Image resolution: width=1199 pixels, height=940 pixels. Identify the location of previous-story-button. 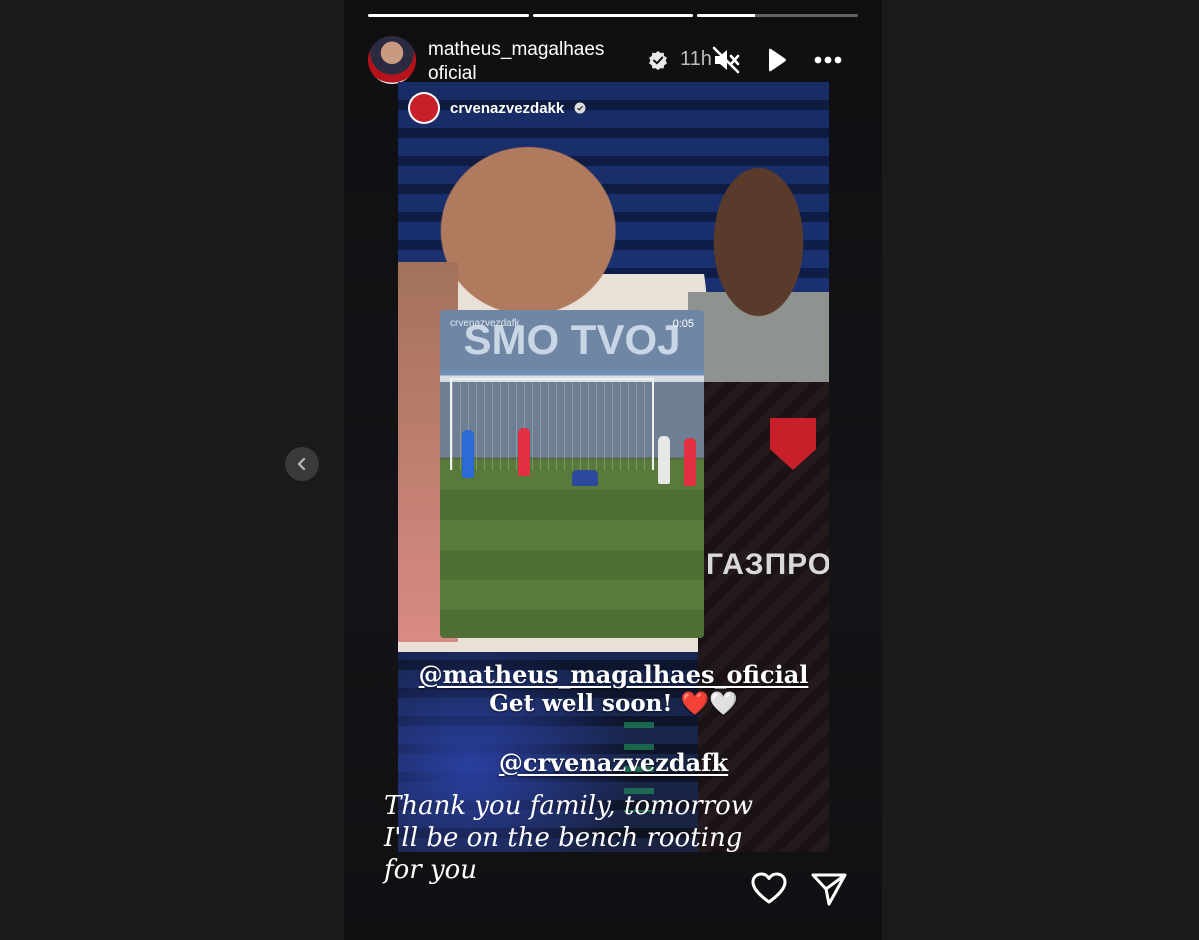
(302, 464).